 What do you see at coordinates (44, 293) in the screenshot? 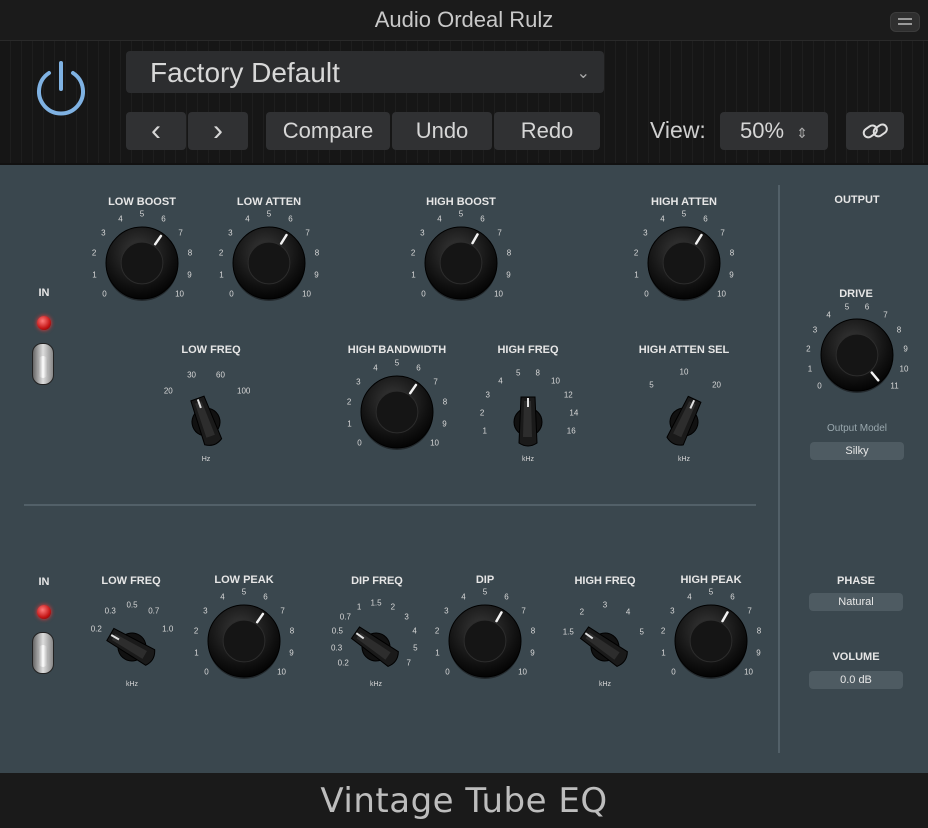
I see `top-in-label: IN` at bounding box center [44, 293].